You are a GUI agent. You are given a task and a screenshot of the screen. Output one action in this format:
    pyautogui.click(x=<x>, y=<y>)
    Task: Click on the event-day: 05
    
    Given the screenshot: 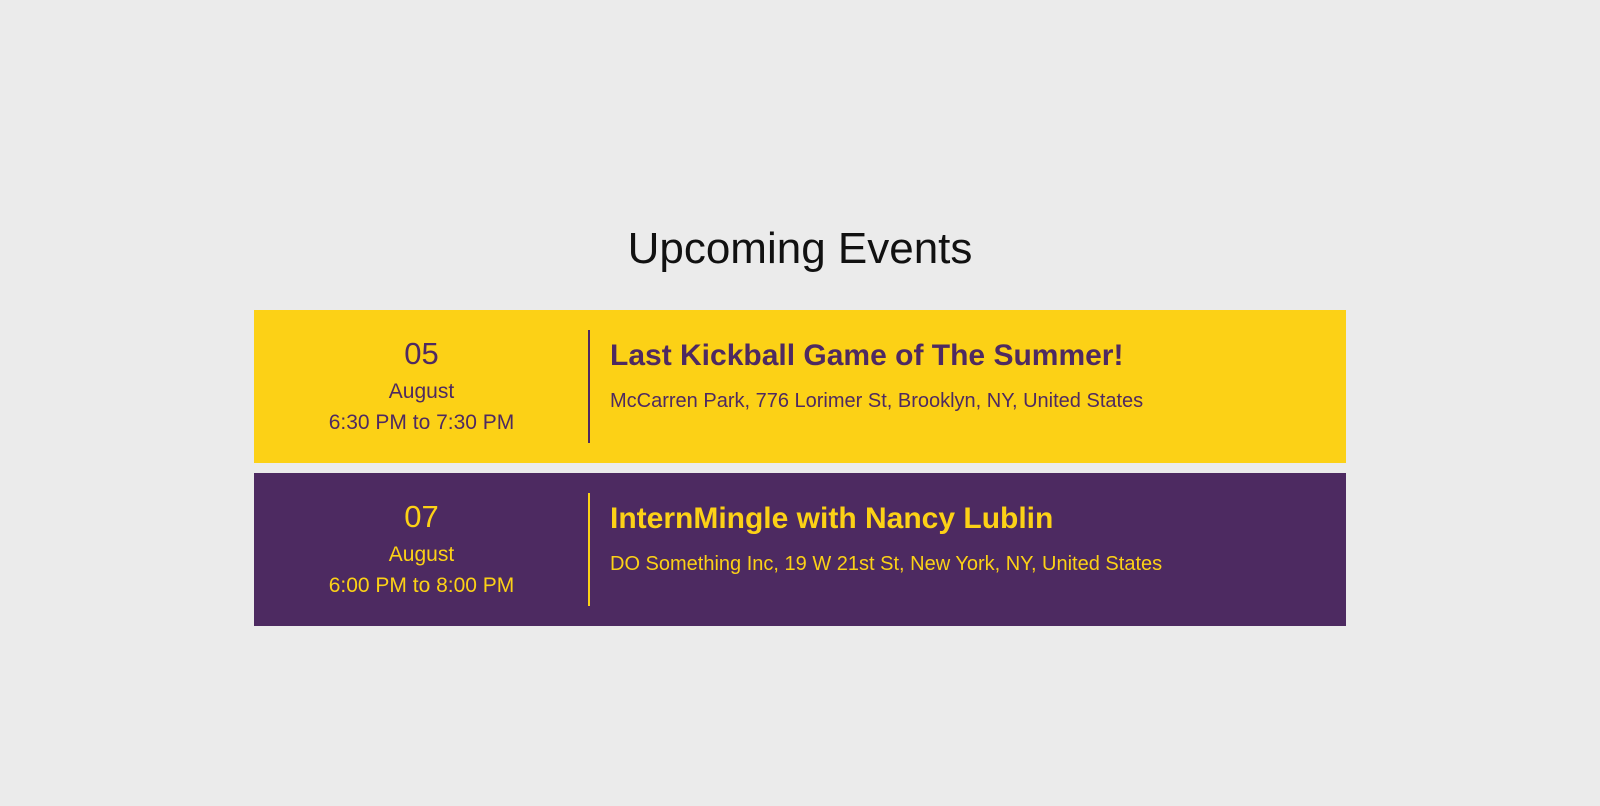 What is the action you would take?
    pyautogui.click(x=421, y=353)
    